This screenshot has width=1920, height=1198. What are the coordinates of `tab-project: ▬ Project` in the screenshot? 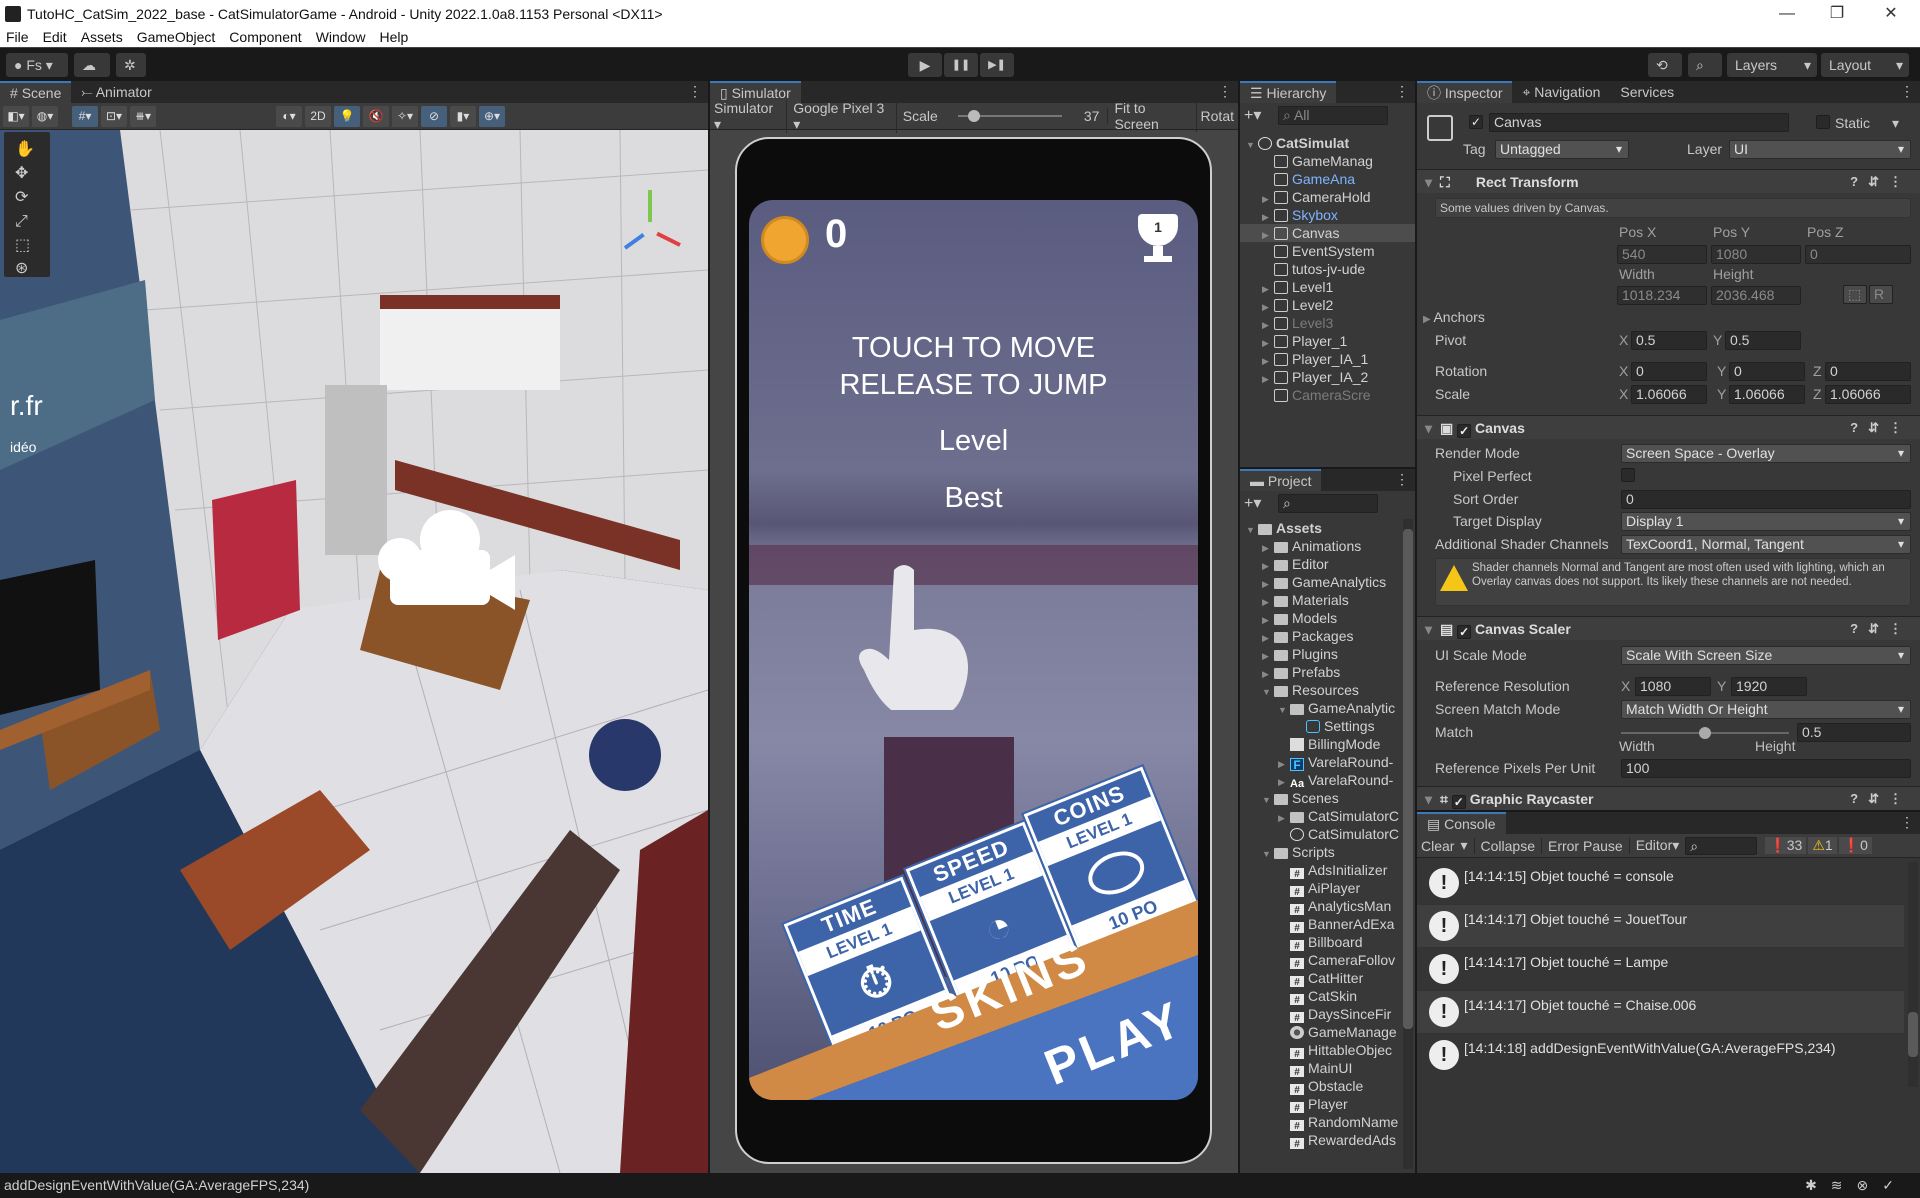 It's located at (1281, 480).